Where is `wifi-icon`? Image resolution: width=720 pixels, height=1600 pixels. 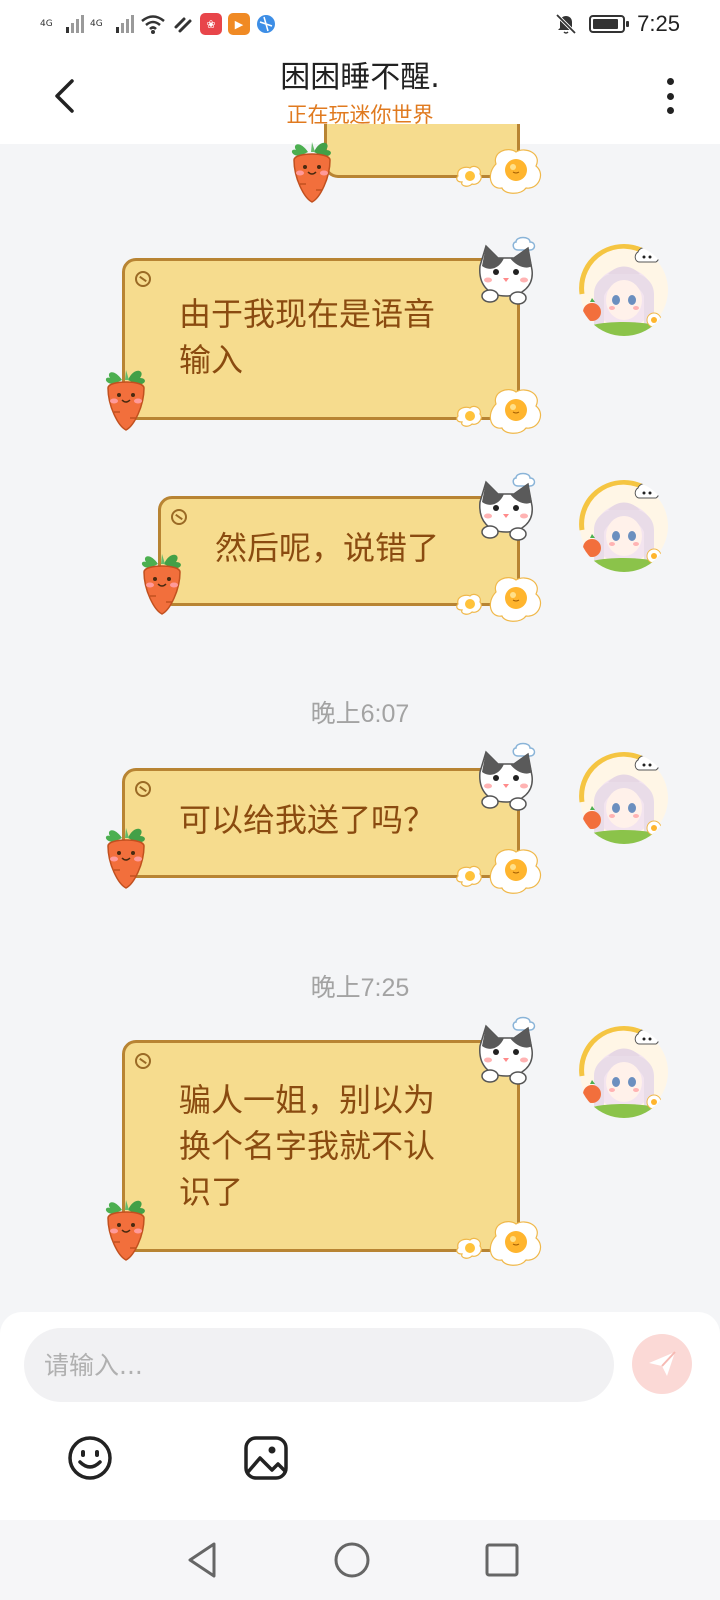 wifi-icon is located at coordinates (153, 24).